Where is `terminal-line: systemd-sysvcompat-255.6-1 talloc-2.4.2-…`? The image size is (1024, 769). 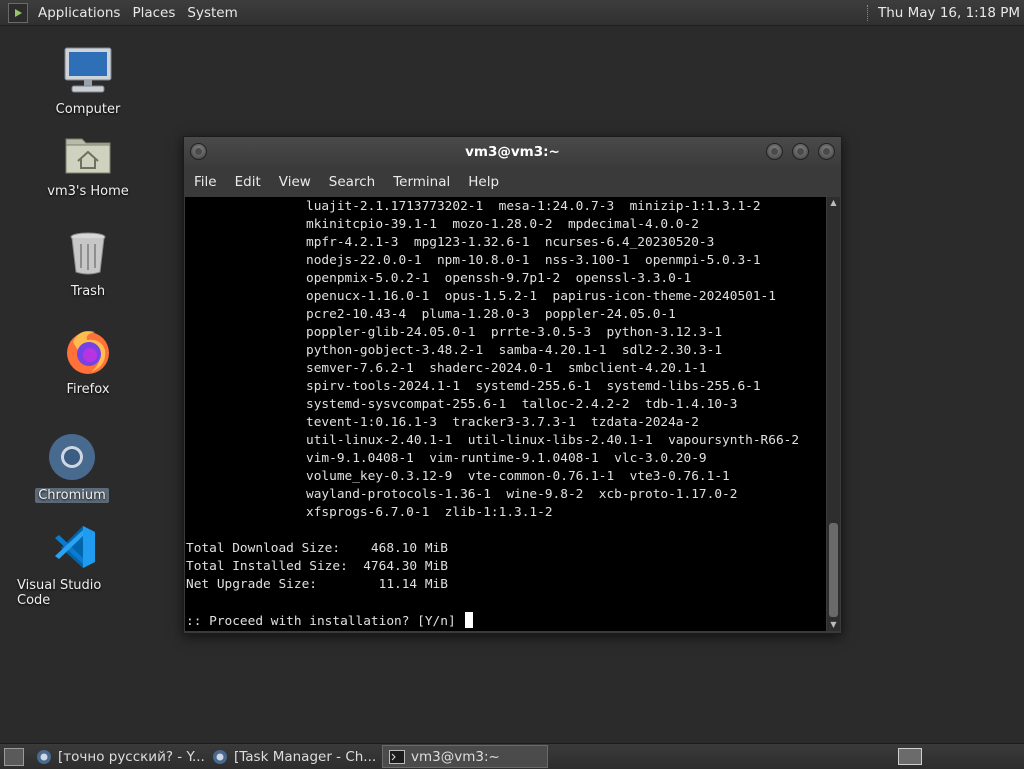 terminal-line: systemd-sysvcompat-255.6-1 talloc-2.4.2-… is located at coordinates (522, 404).